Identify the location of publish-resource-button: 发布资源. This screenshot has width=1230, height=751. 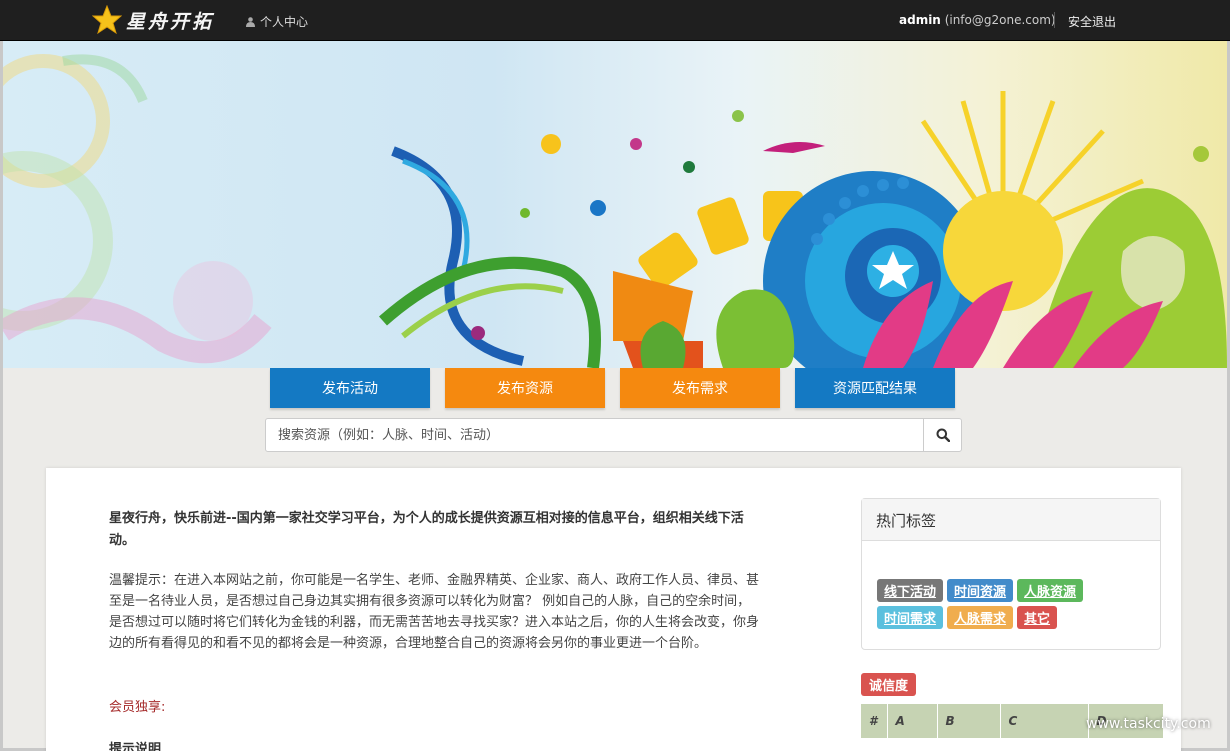
(525, 388).